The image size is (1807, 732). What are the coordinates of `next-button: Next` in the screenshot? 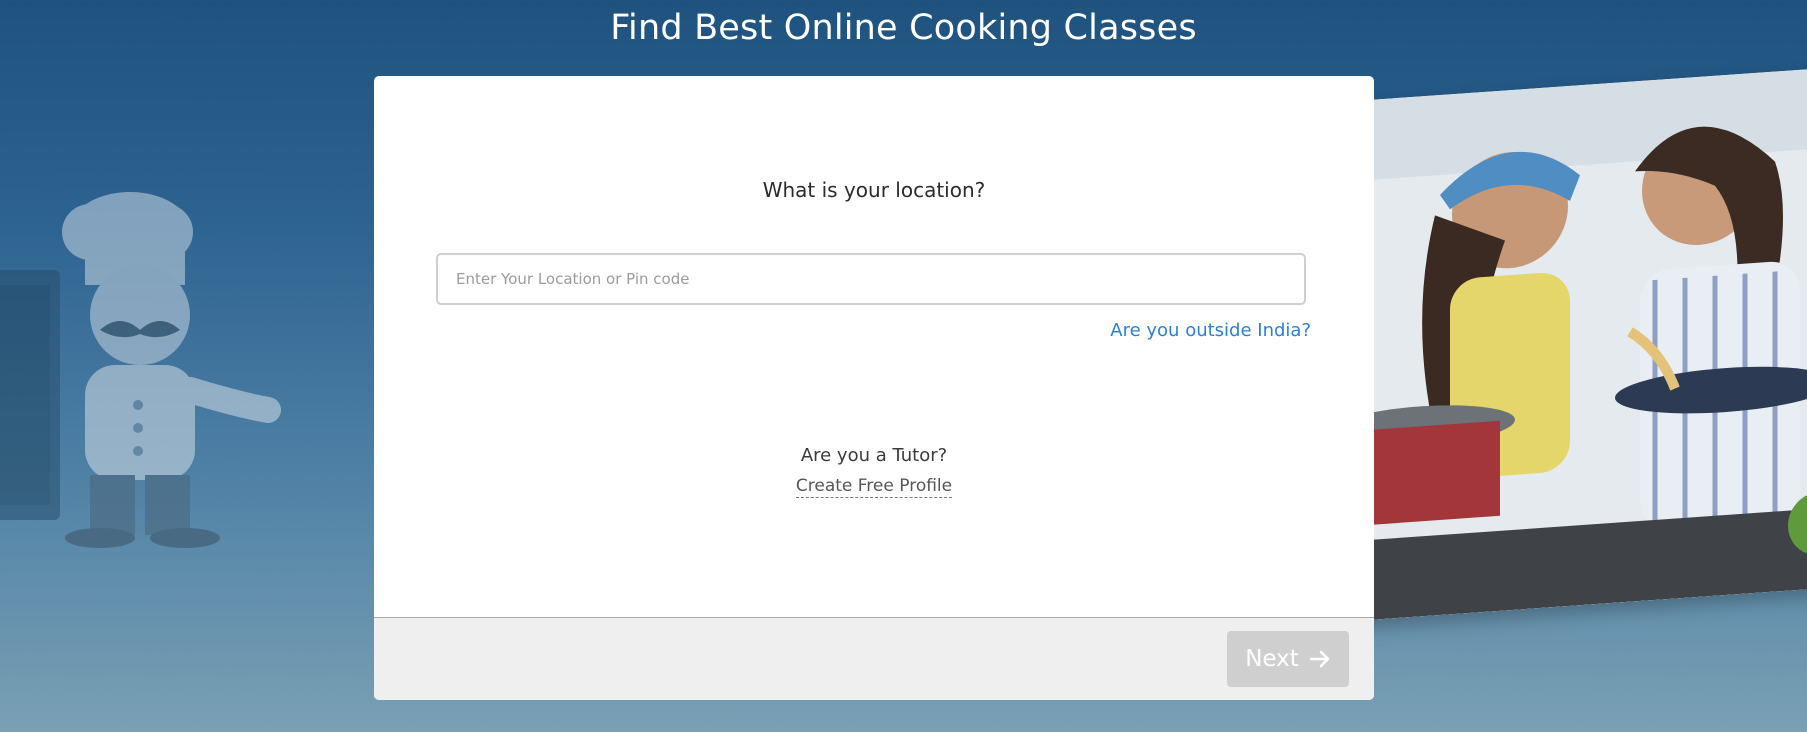 It's located at (1288, 659).